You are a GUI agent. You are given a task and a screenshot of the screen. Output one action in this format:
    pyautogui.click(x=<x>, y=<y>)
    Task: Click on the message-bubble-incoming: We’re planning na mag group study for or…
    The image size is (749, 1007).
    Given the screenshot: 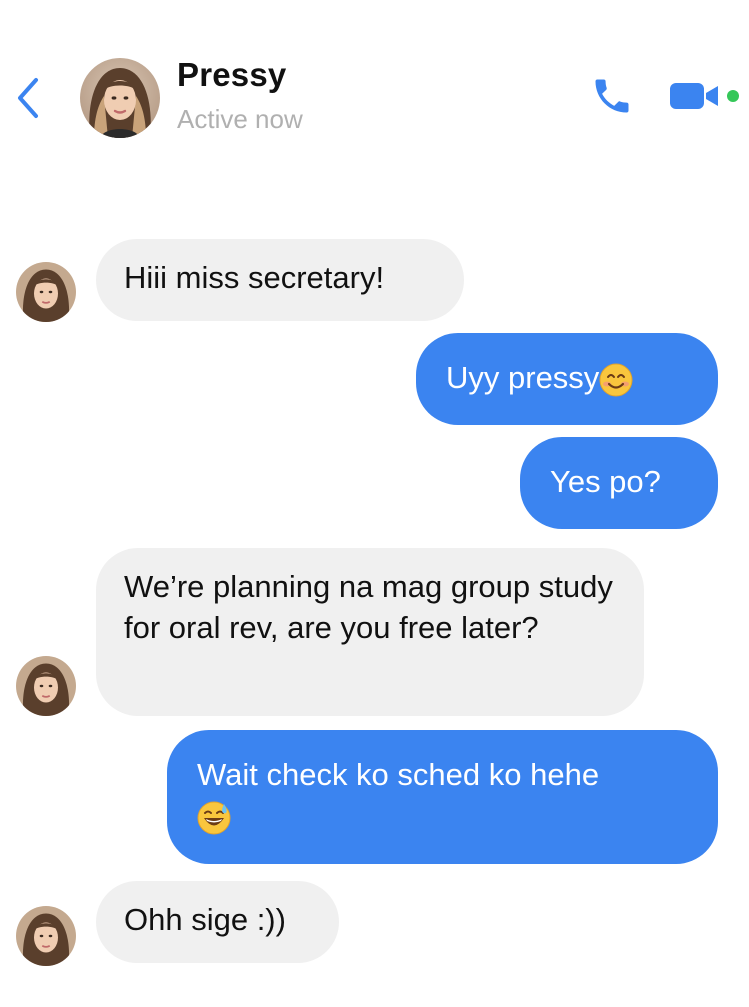 What is the action you would take?
    pyautogui.click(x=370, y=632)
    